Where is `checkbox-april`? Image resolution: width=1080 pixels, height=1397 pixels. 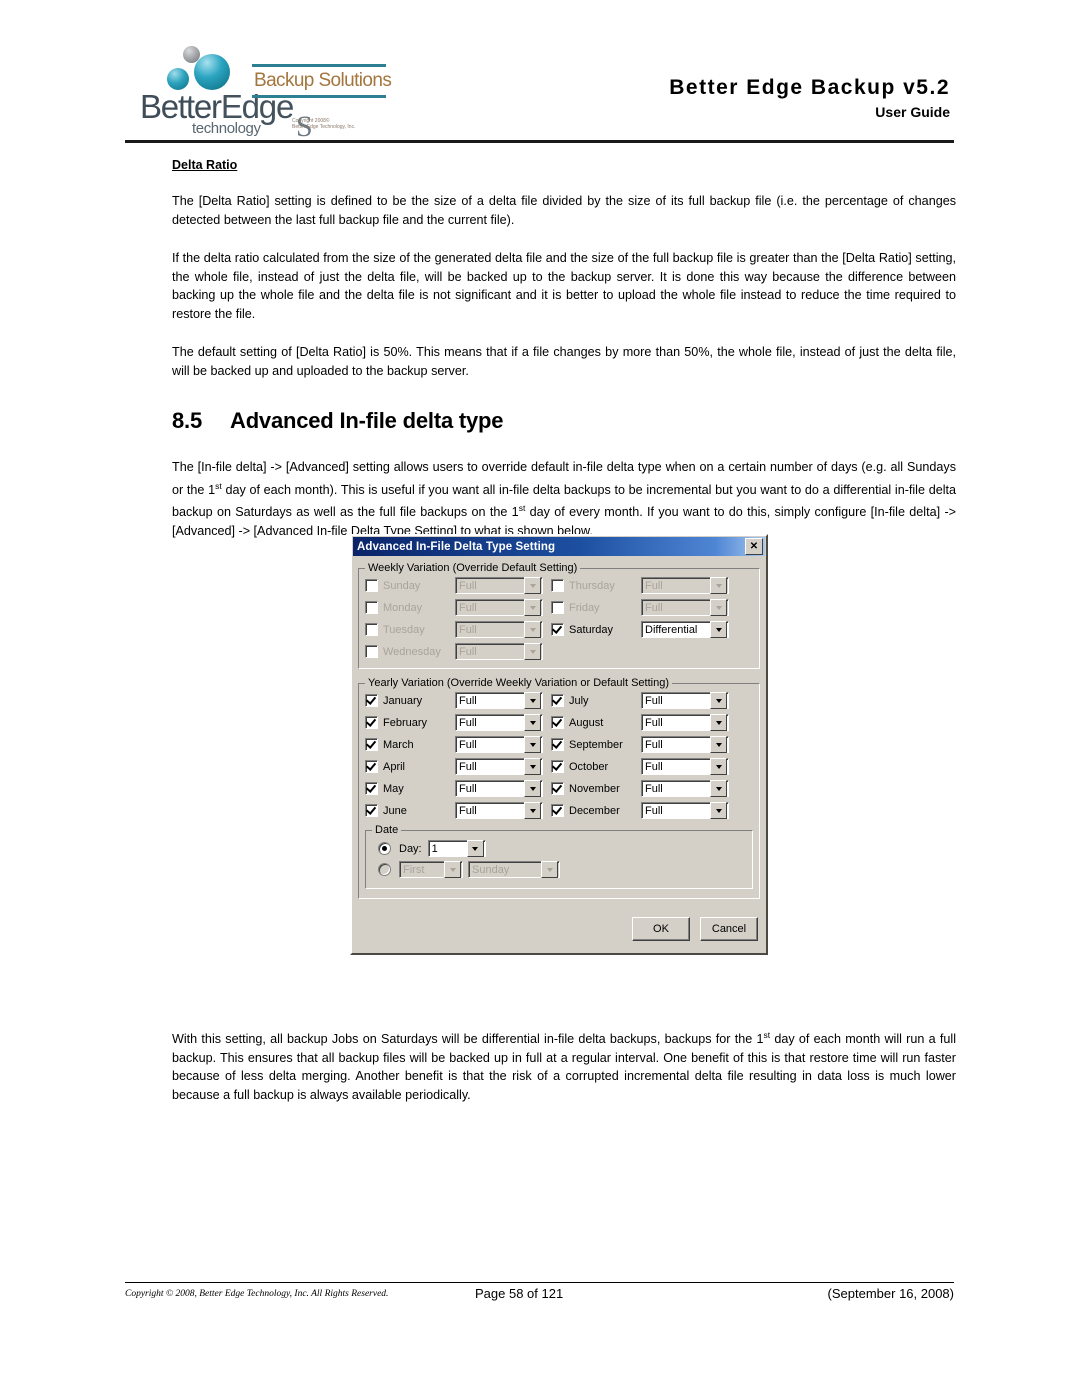
checkbox-april is located at coordinates (371, 766).